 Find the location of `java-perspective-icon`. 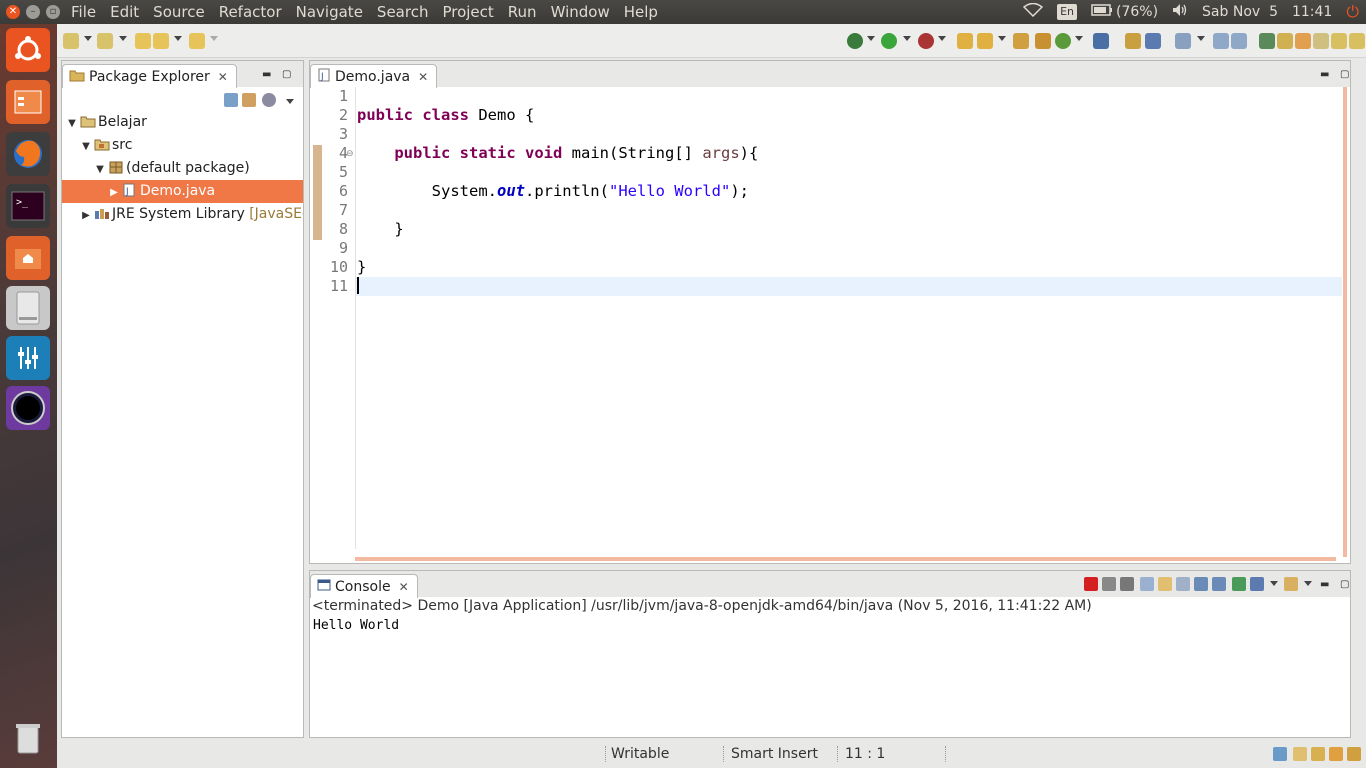

java-perspective-icon is located at coordinates (1153, 41).